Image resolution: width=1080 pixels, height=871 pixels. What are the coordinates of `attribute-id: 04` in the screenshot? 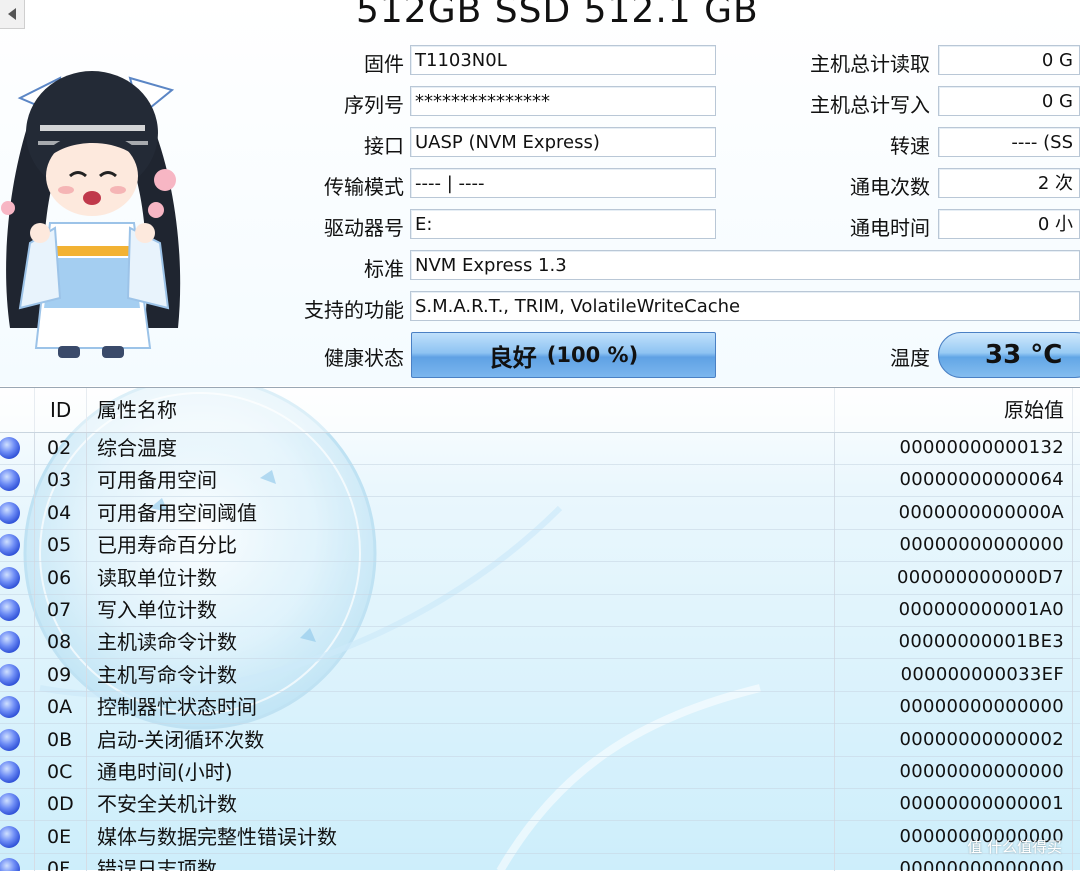 It's located at (59, 512).